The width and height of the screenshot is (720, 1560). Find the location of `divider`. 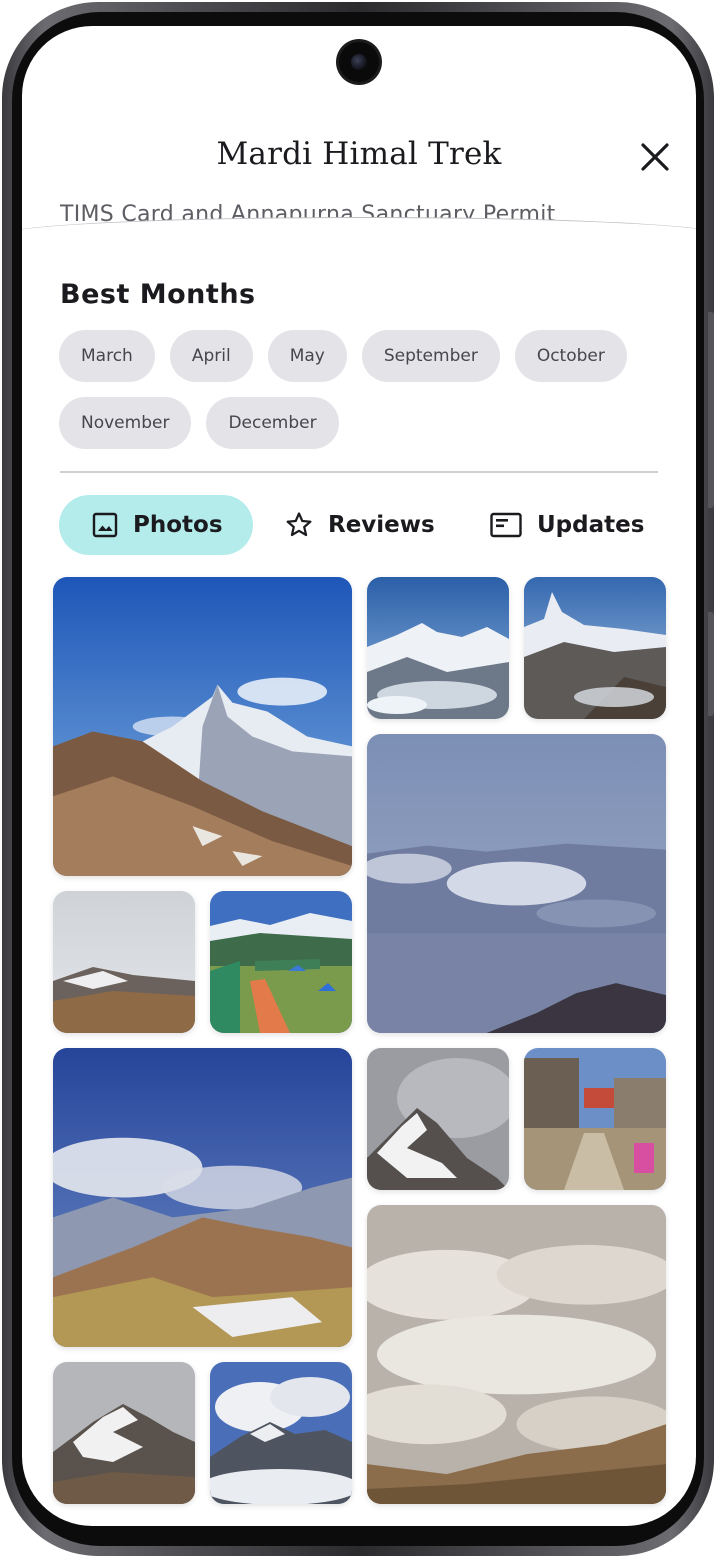

divider is located at coordinates (359, 472).